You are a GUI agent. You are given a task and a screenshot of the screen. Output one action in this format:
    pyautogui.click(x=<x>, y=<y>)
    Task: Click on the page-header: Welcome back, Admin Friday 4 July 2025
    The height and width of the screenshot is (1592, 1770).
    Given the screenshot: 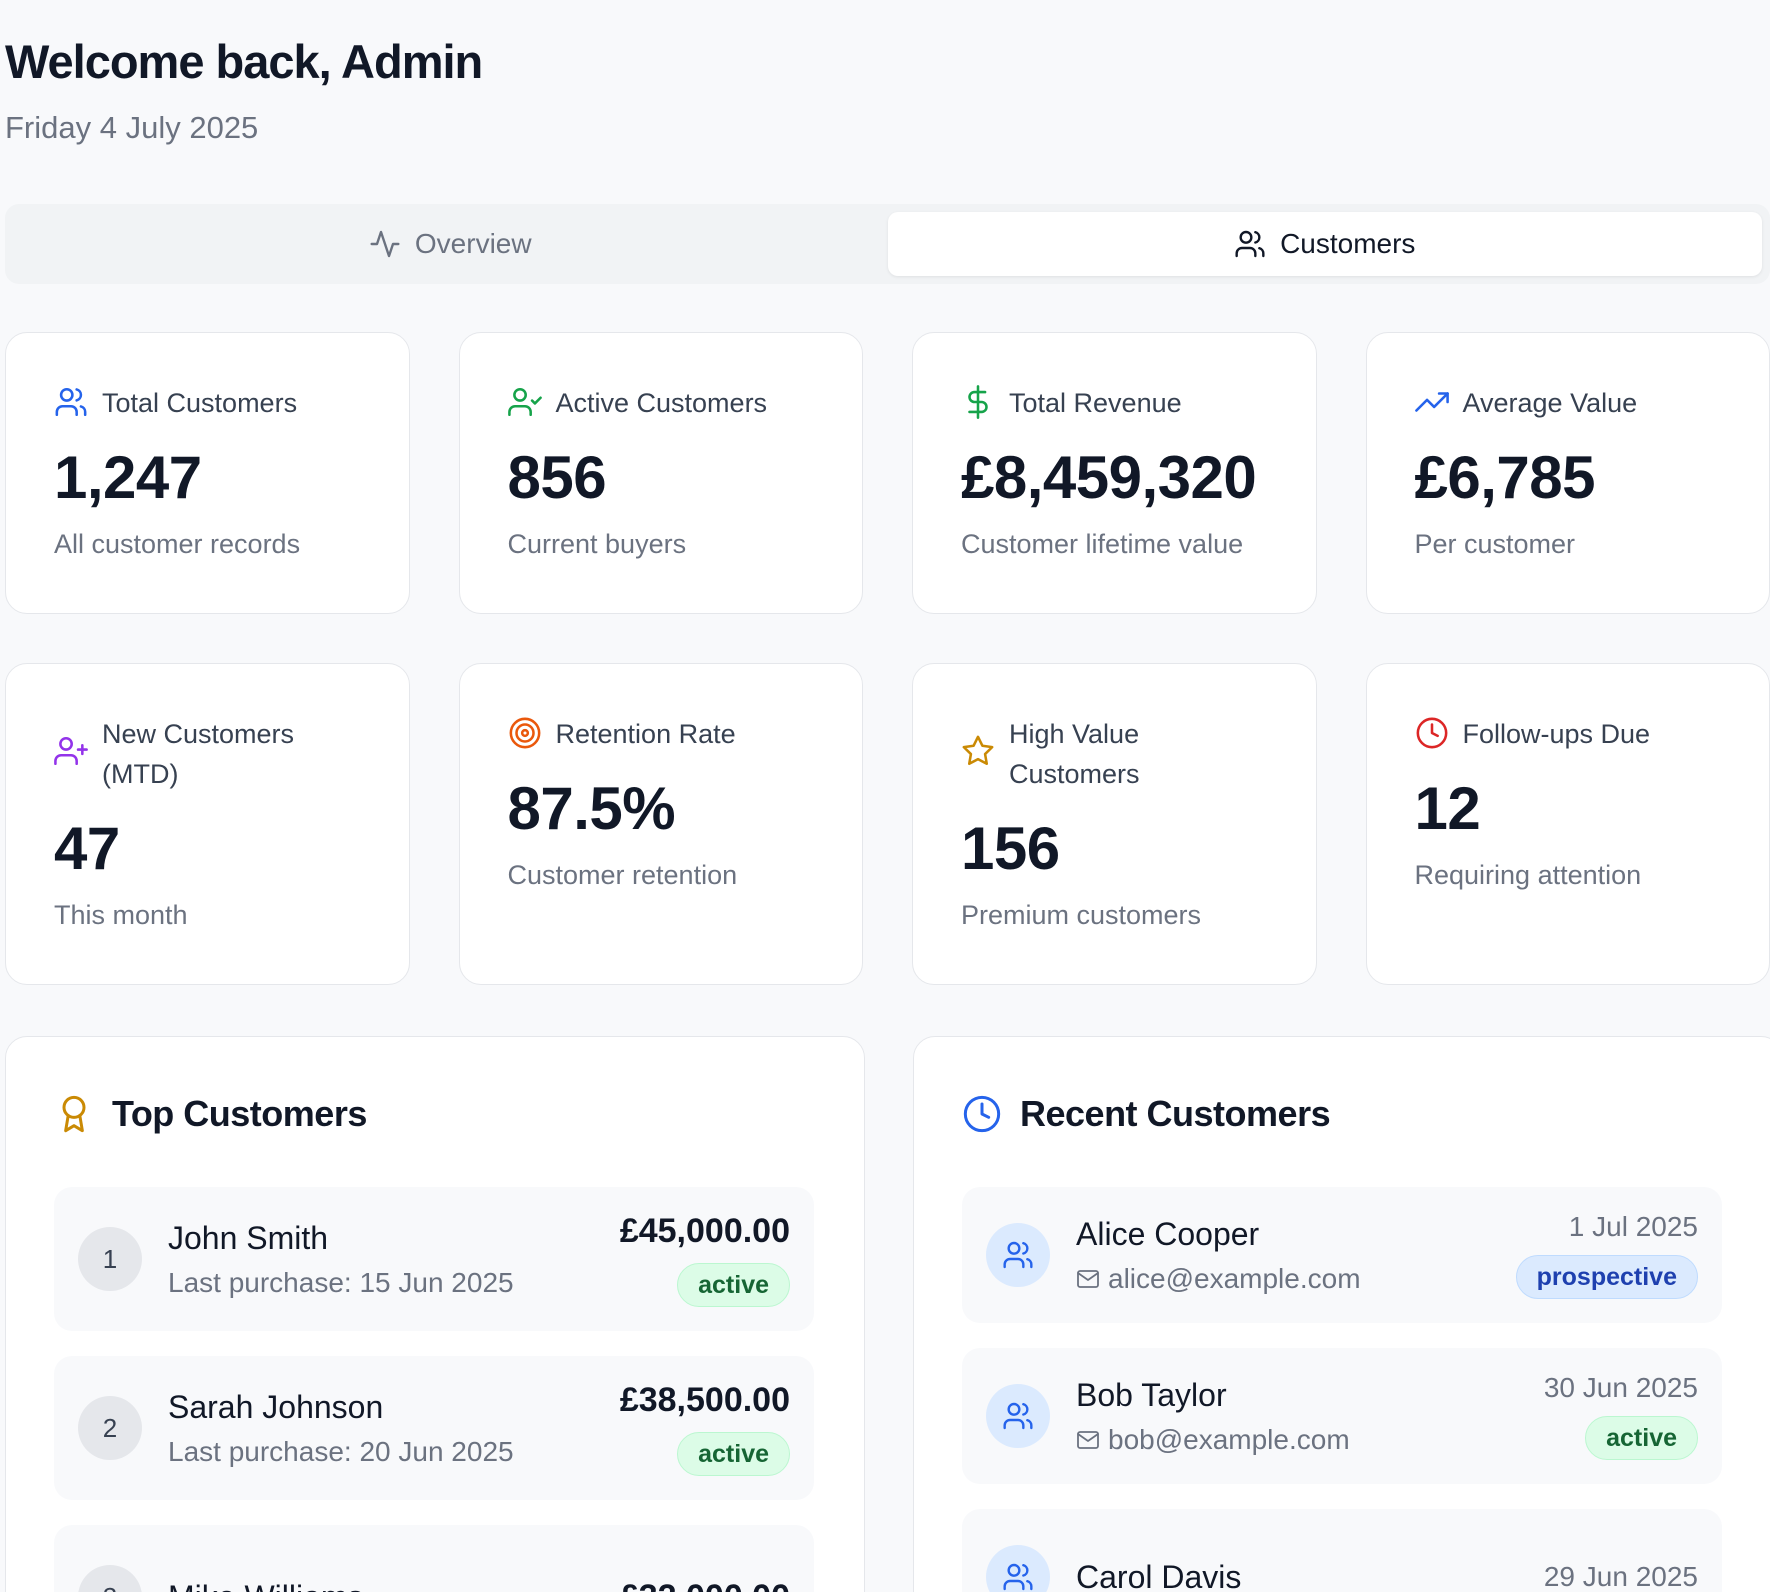 What is the action you would take?
    pyautogui.click(x=244, y=90)
    